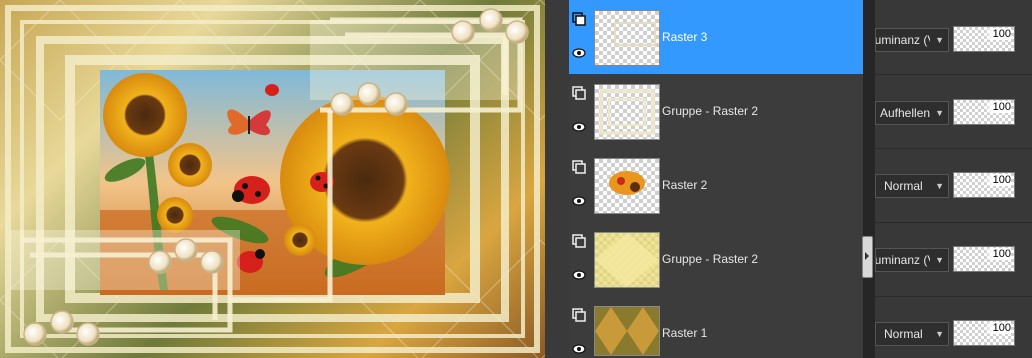  Describe the element at coordinates (684, 37) in the screenshot. I see `layer-name: Raster 3` at that location.